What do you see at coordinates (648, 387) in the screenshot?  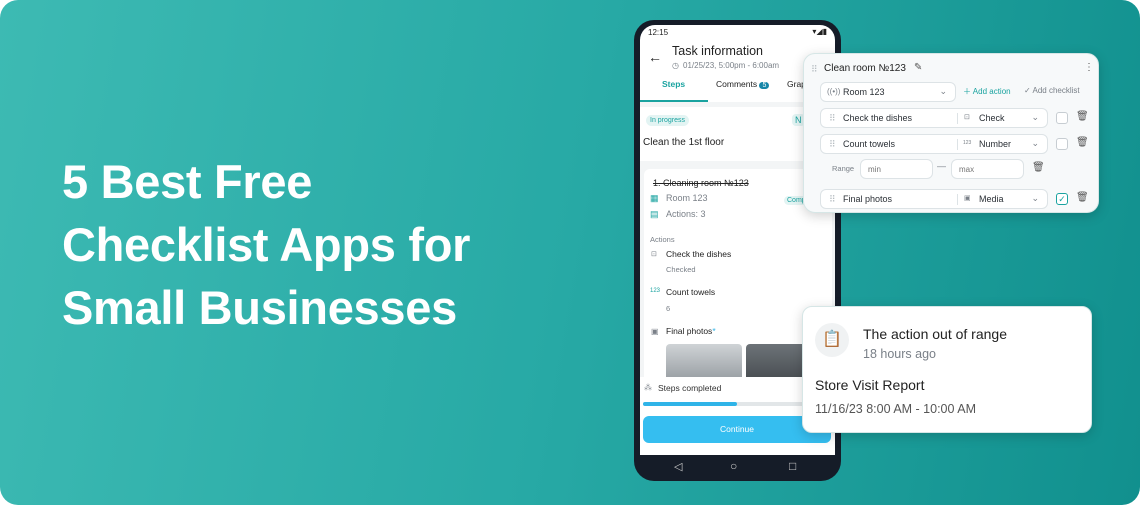 I see `steps-icon: ⁂` at bounding box center [648, 387].